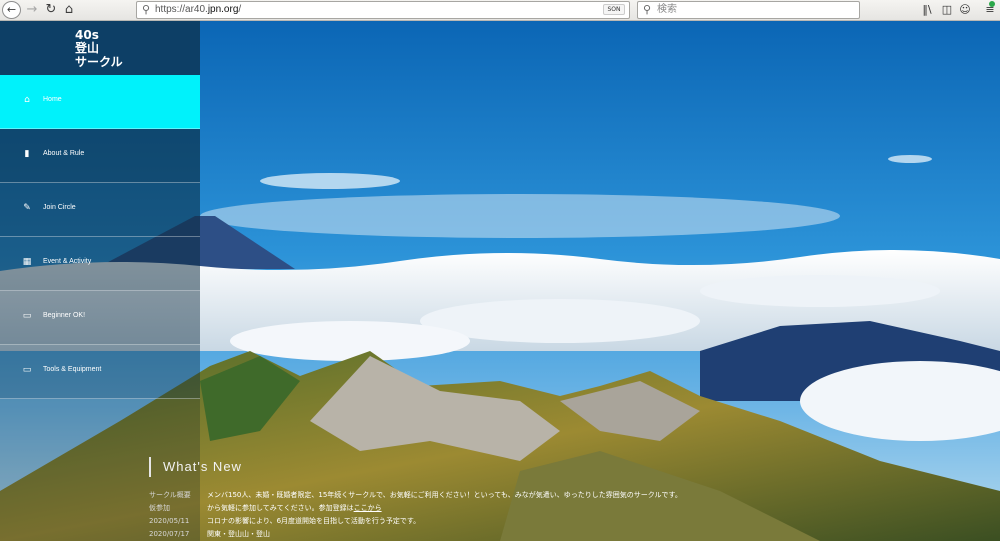 This screenshot has height=541, width=1000. What do you see at coordinates (32, 10) in the screenshot?
I see `forward-arrow-icon: →` at bounding box center [32, 10].